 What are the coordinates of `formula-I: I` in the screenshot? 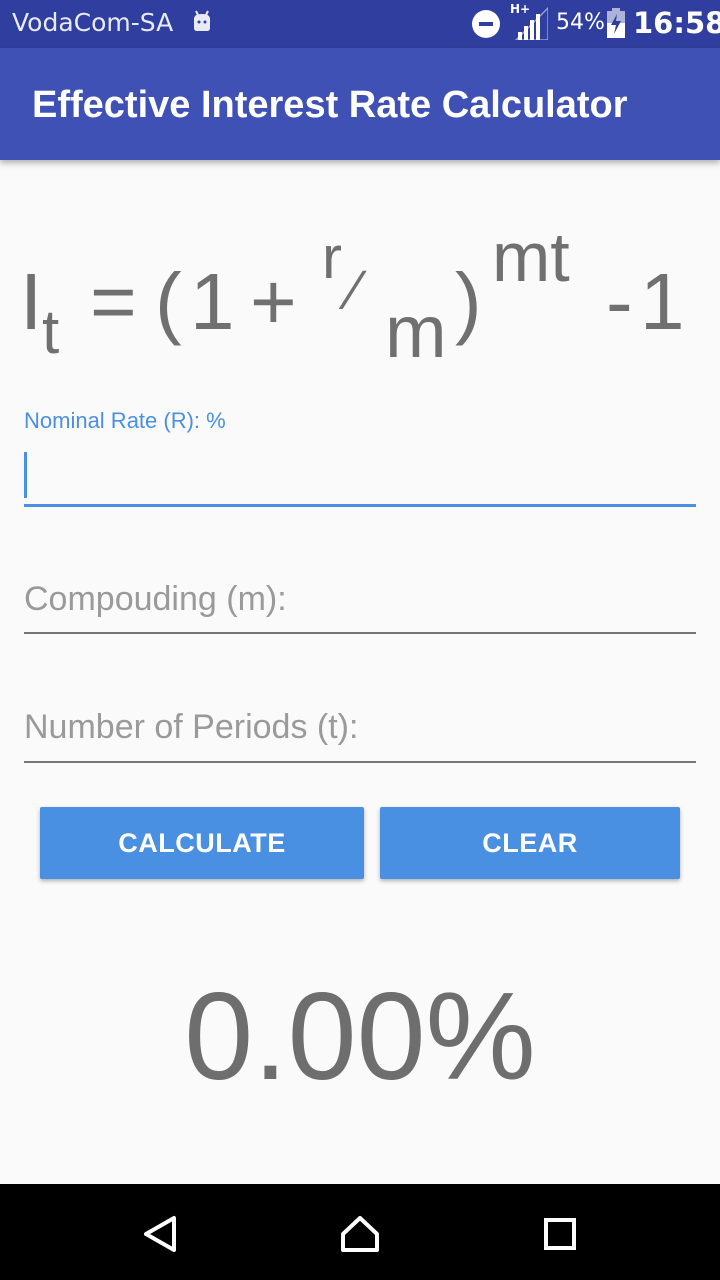 It's located at (31, 301).